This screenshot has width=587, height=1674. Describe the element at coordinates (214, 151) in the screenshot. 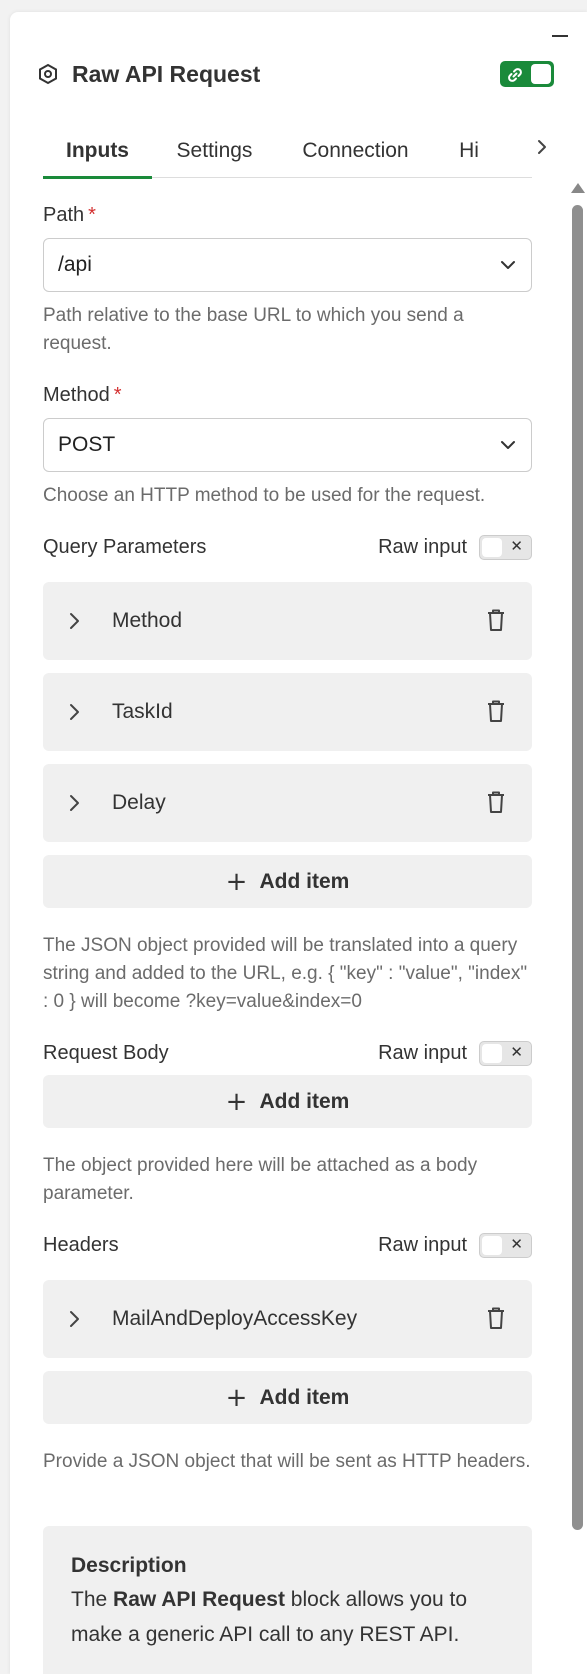

I see `tab-settings: Settings` at that location.